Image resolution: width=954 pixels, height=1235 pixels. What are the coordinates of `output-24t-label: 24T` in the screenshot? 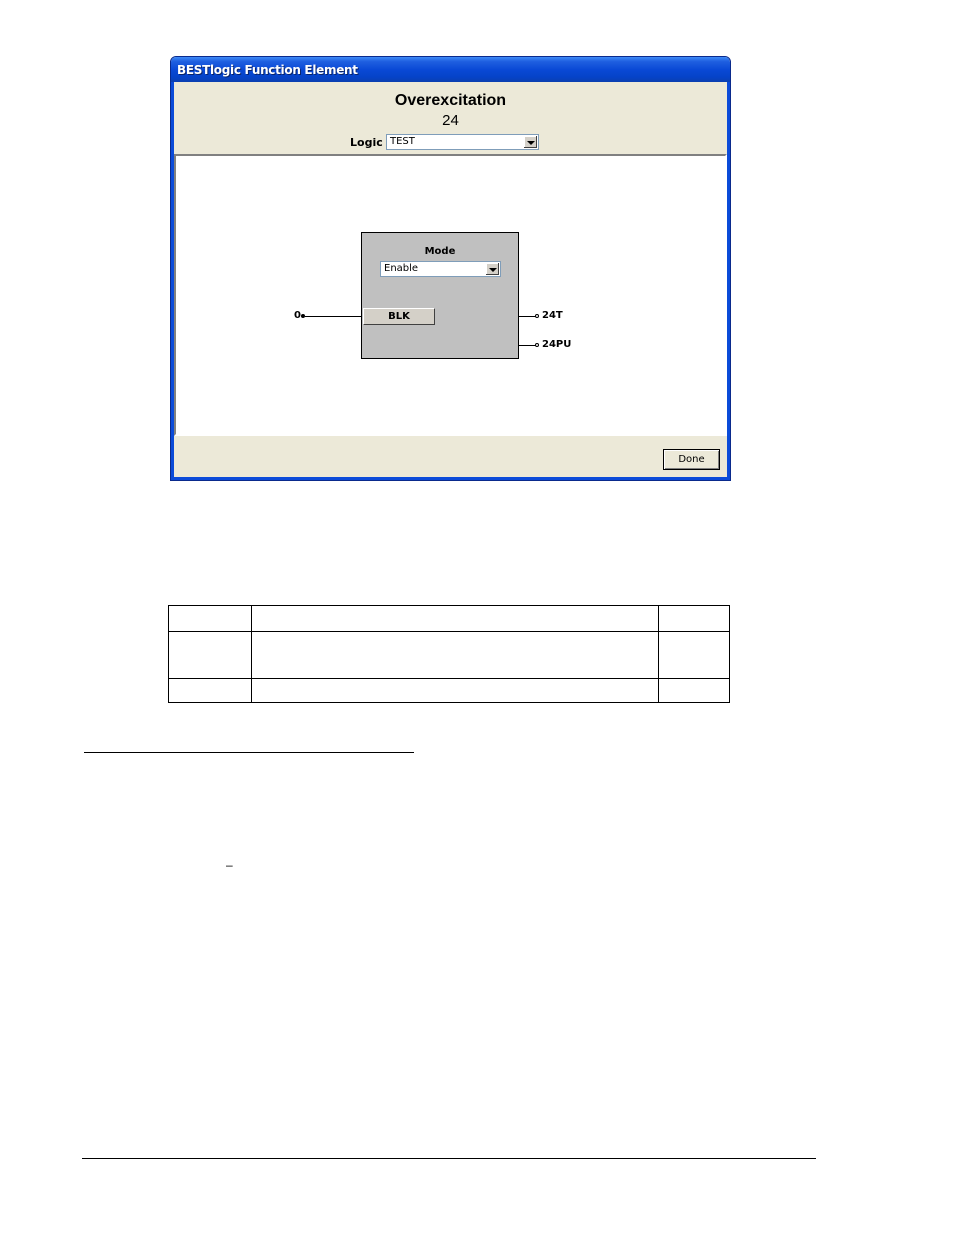 It's located at (552, 315).